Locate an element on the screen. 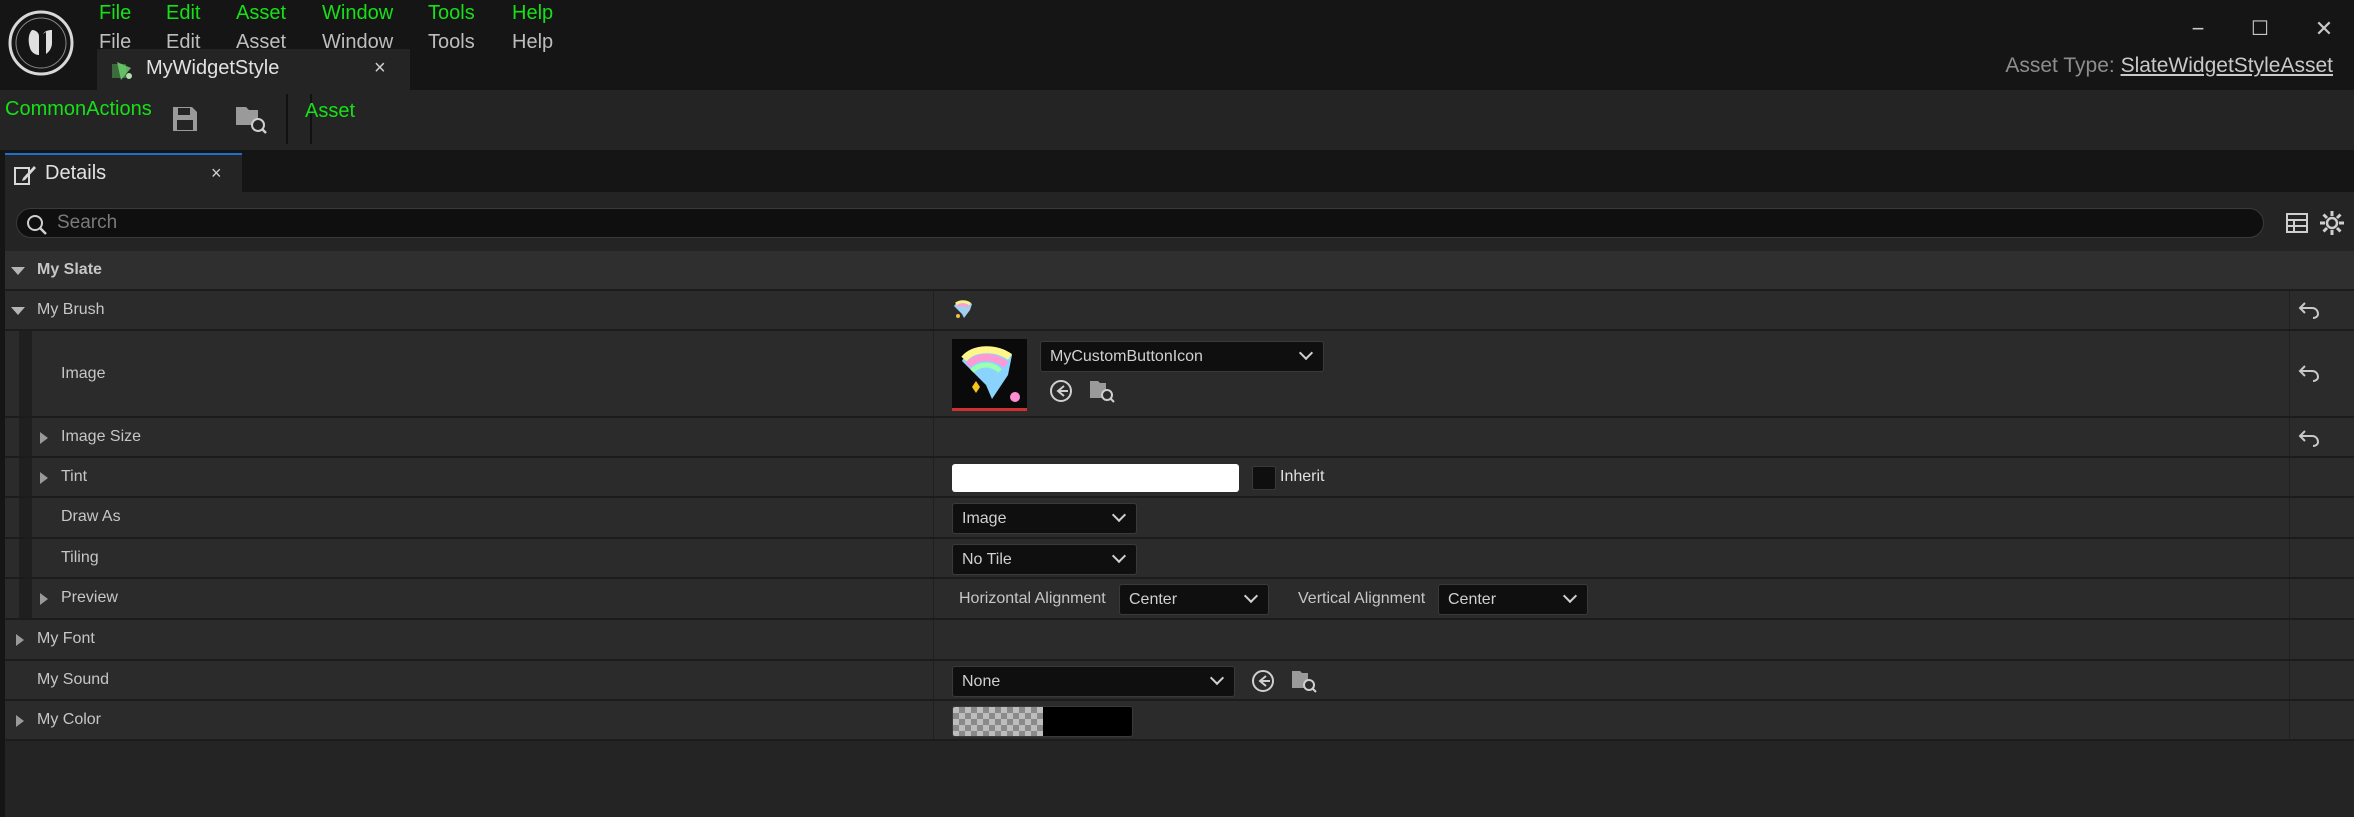  unreal-engine-logo-icon is located at coordinates (41, 43).